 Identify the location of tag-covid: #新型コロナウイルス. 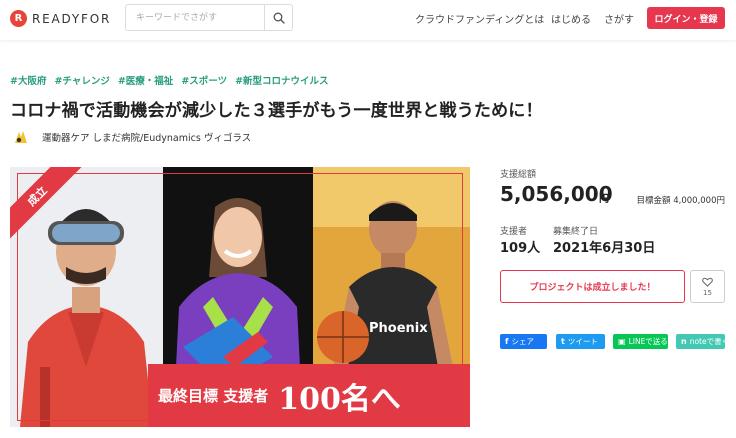
(281, 80).